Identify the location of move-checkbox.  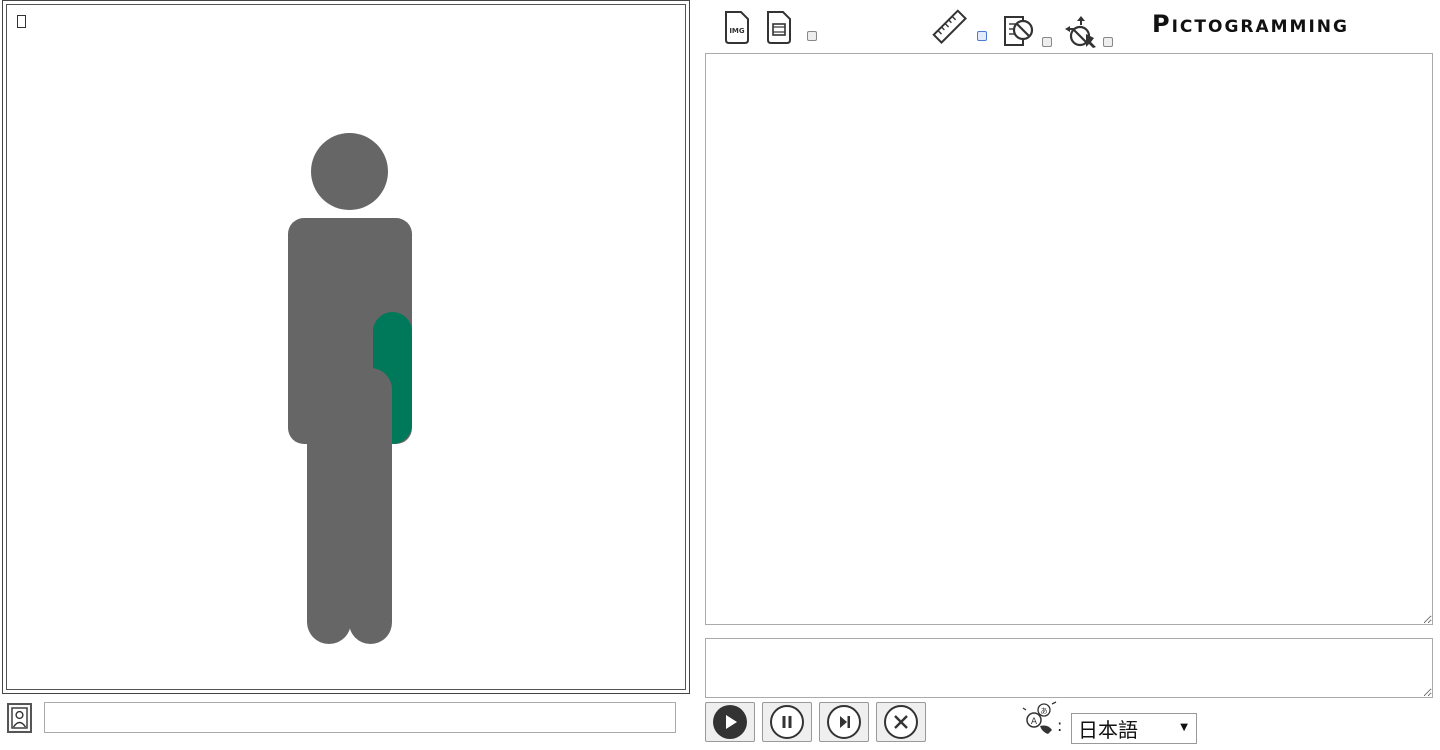
(1108, 42).